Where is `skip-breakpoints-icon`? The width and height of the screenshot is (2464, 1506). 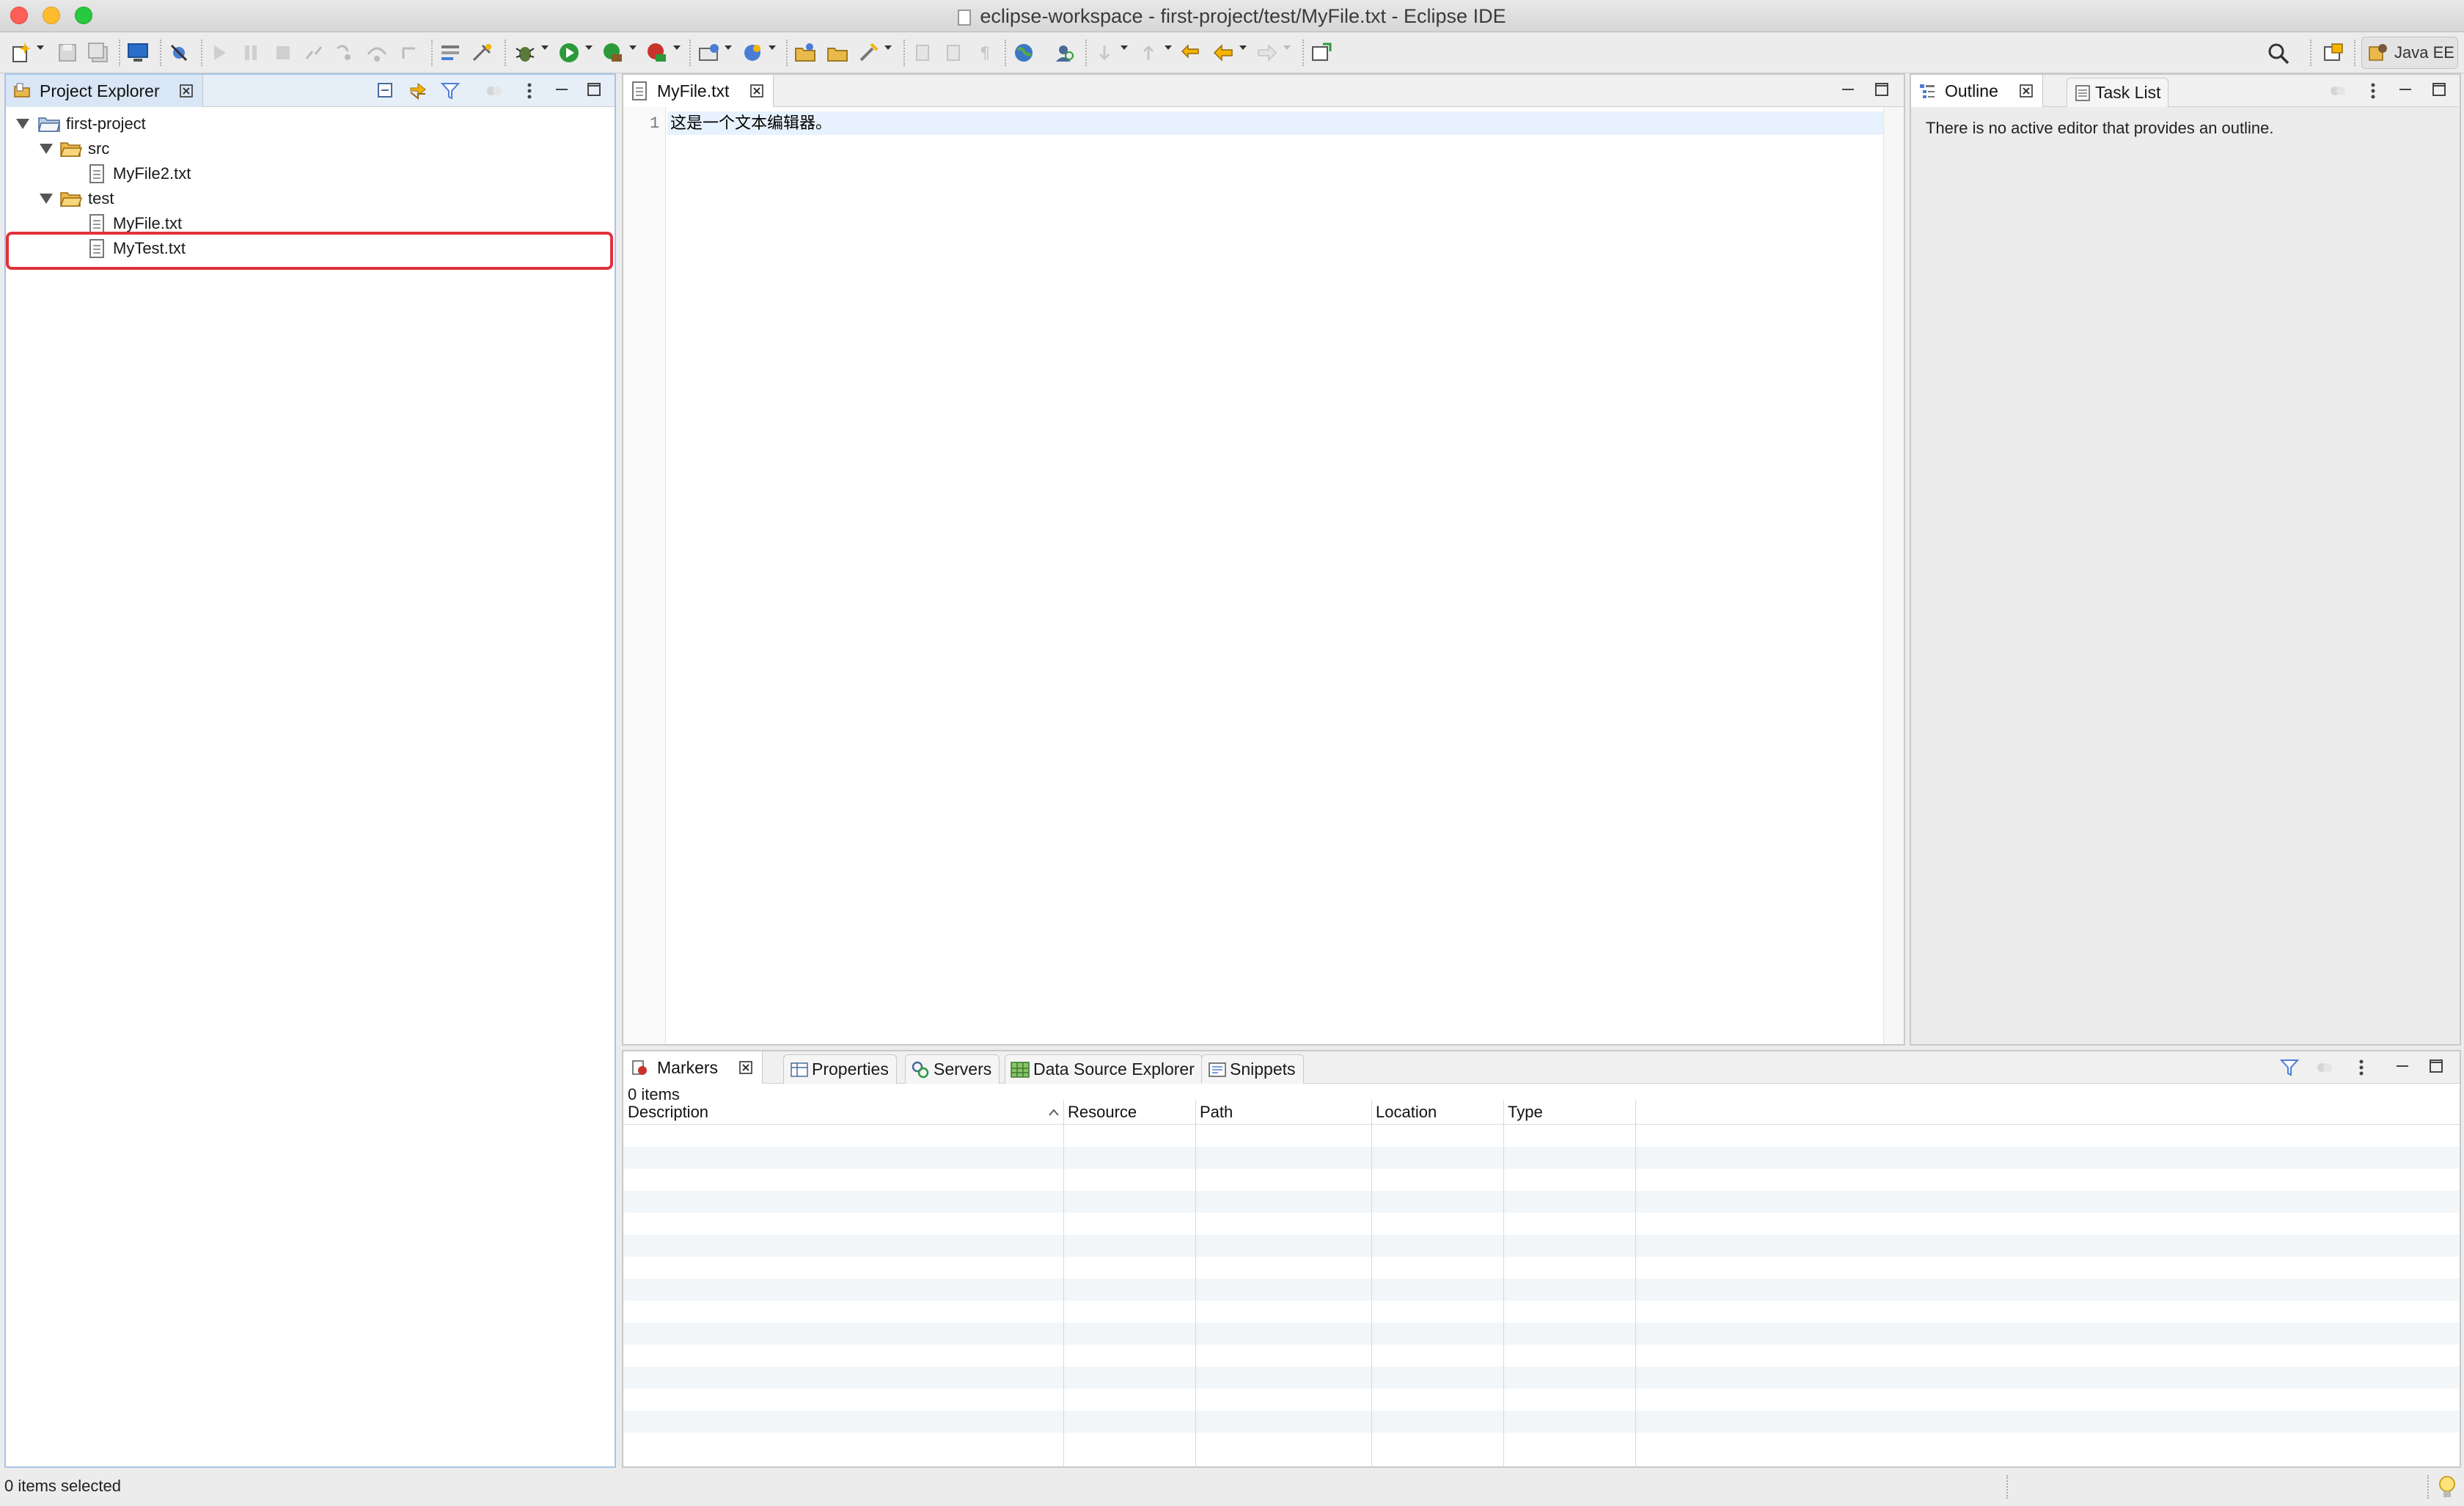
skip-breakpoints-icon is located at coordinates (179, 53).